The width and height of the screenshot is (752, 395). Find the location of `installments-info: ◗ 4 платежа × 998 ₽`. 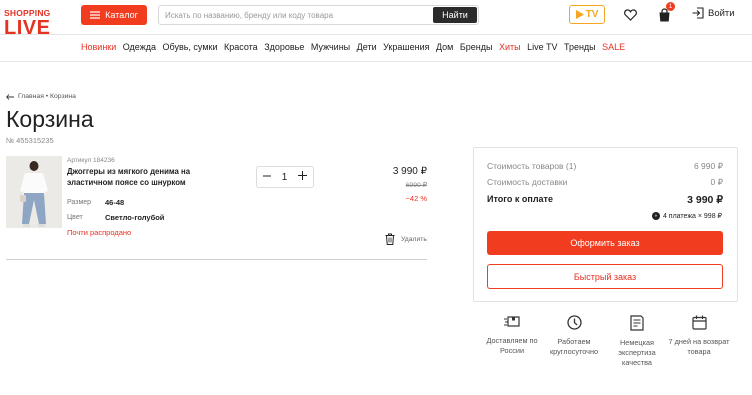

installments-info: ◗ 4 платежа × 998 ₽ is located at coordinates (686, 216).